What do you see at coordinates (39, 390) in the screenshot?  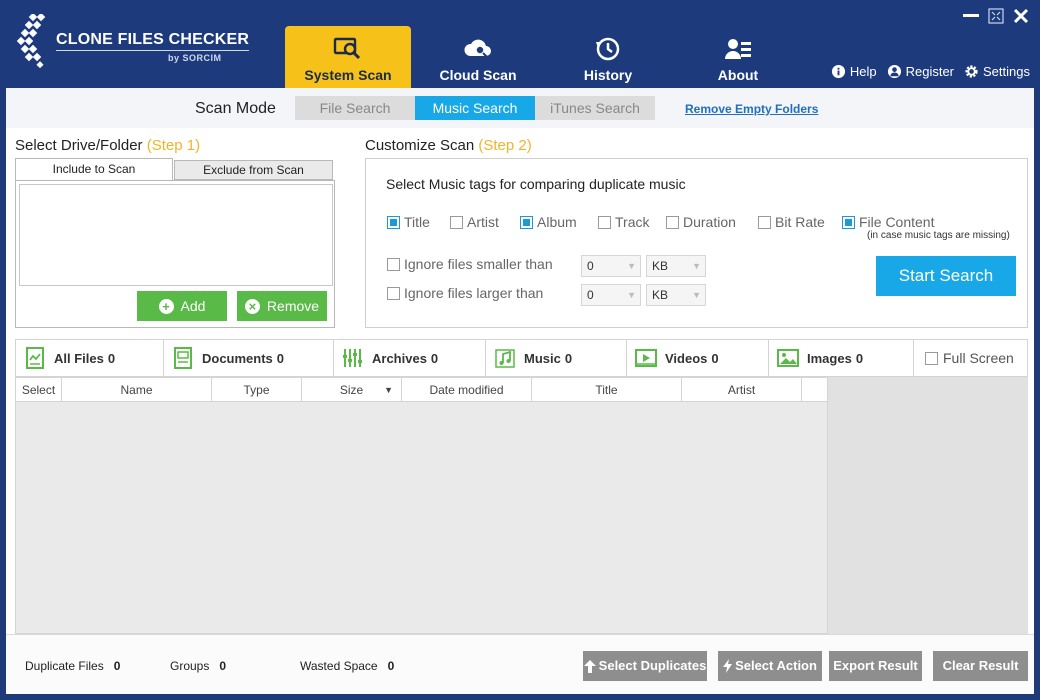 I see `column-select: Select` at bounding box center [39, 390].